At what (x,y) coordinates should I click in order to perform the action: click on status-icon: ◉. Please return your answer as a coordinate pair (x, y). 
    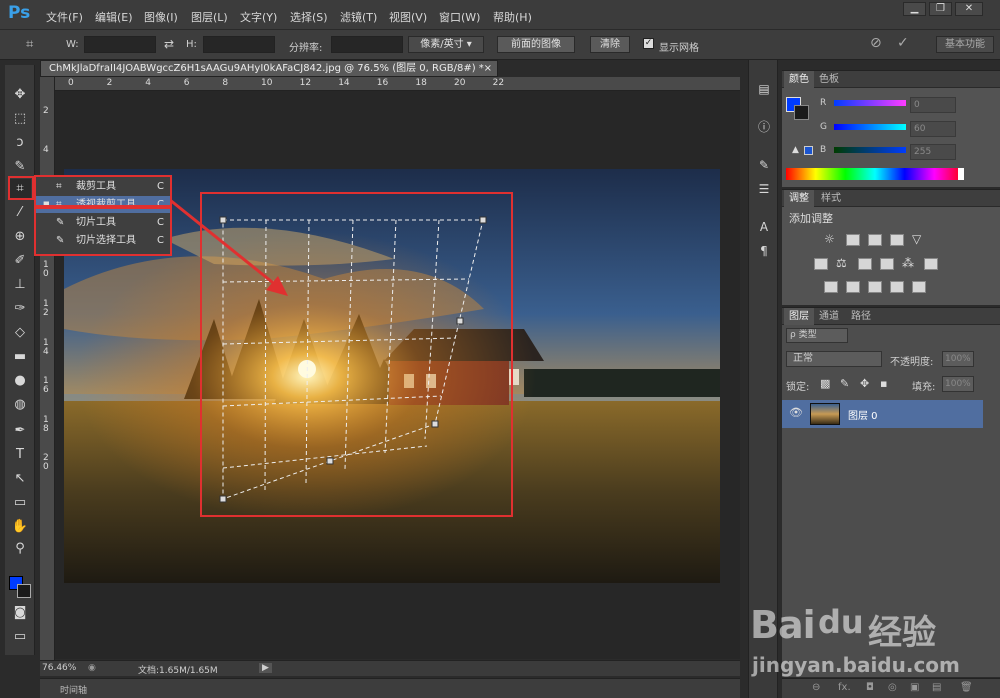
    Looking at the image, I should click on (92, 668).